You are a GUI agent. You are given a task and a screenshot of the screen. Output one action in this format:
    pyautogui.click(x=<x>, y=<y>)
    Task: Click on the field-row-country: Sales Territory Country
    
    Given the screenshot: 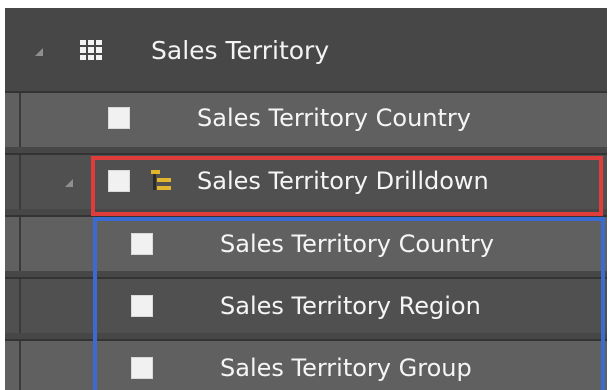 What is the action you would take?
    pyautogui.click(x=306, y=119)
    